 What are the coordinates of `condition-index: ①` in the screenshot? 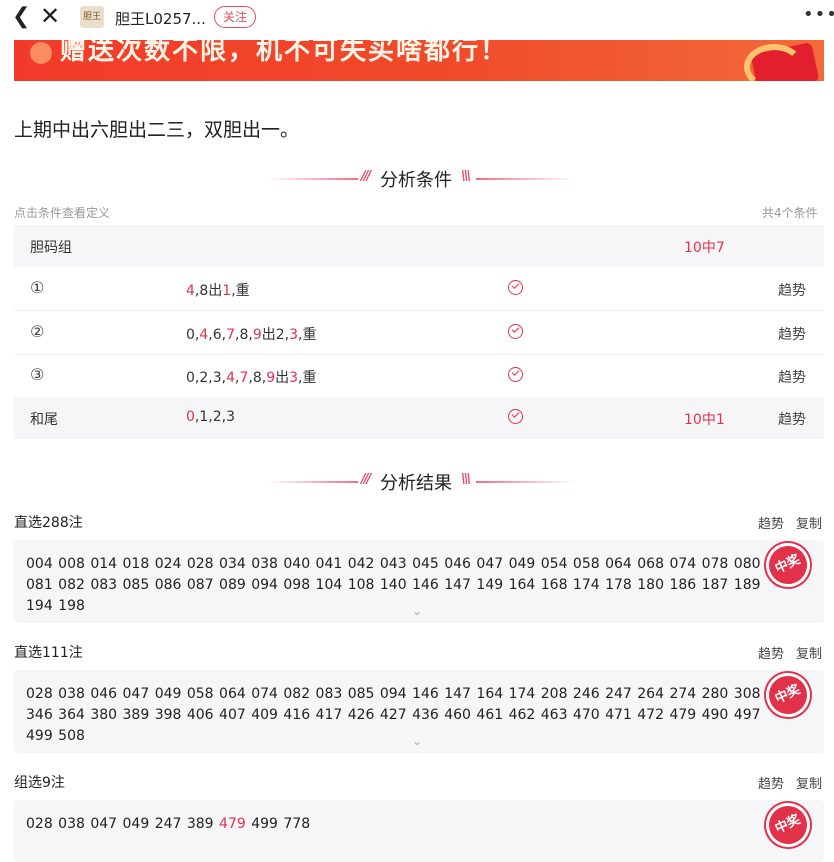 It's located at (37, 287).